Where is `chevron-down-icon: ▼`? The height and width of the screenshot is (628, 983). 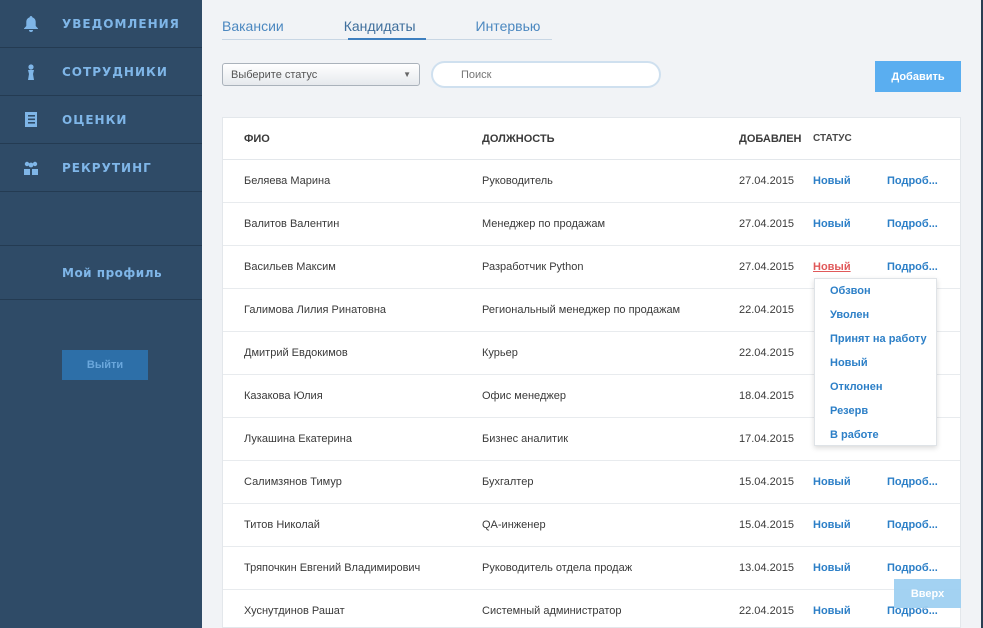 chevron-down-icon: ▼ is located at coordinates (407, 74).